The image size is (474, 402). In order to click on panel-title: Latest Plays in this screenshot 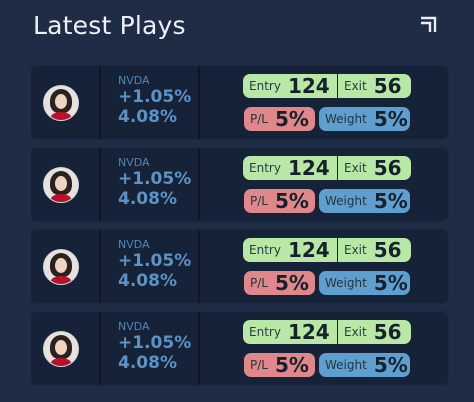, I will do `click(109, 25)`.